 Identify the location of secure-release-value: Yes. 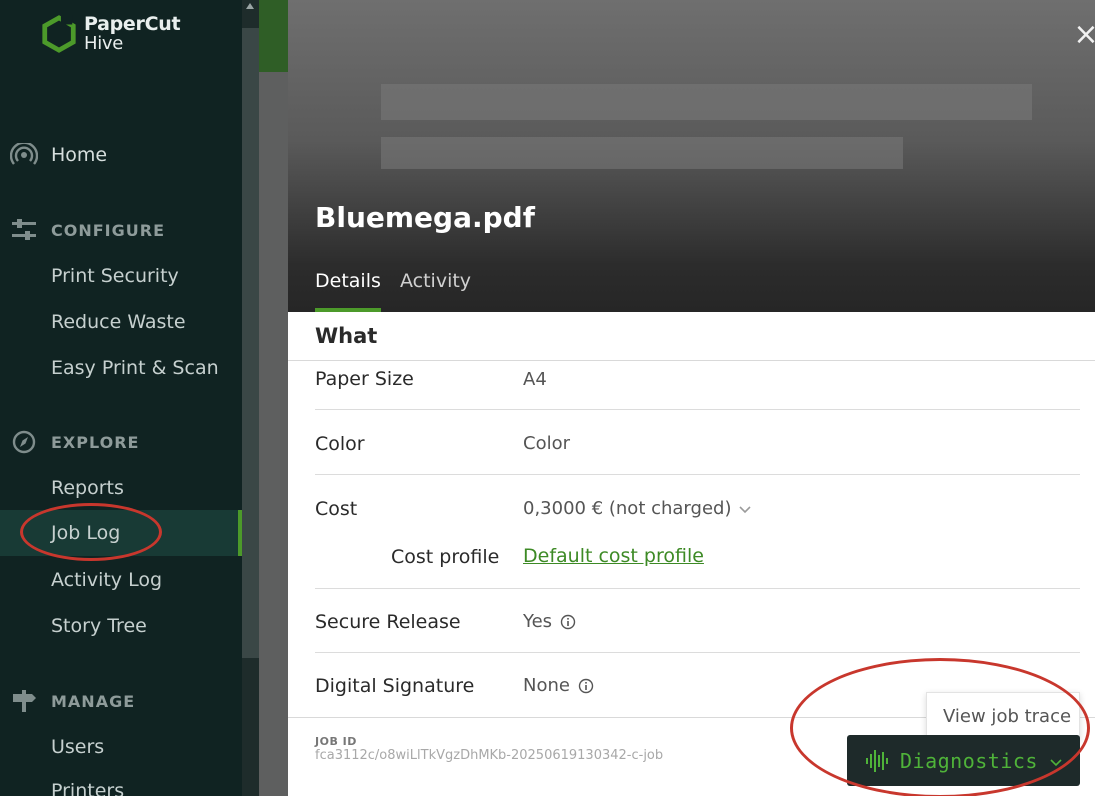
(538, 621).